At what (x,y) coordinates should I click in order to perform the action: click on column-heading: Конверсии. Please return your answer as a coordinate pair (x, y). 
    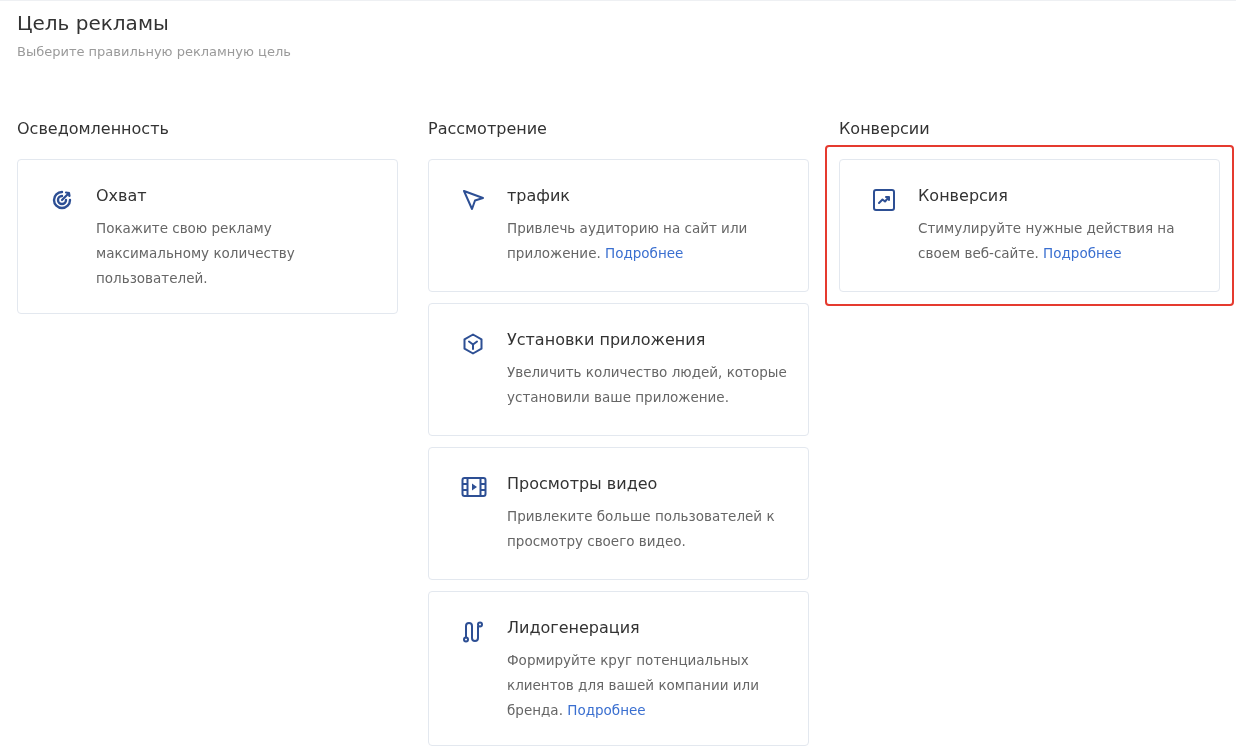
    Looking at the image, I should click on (885, 129).